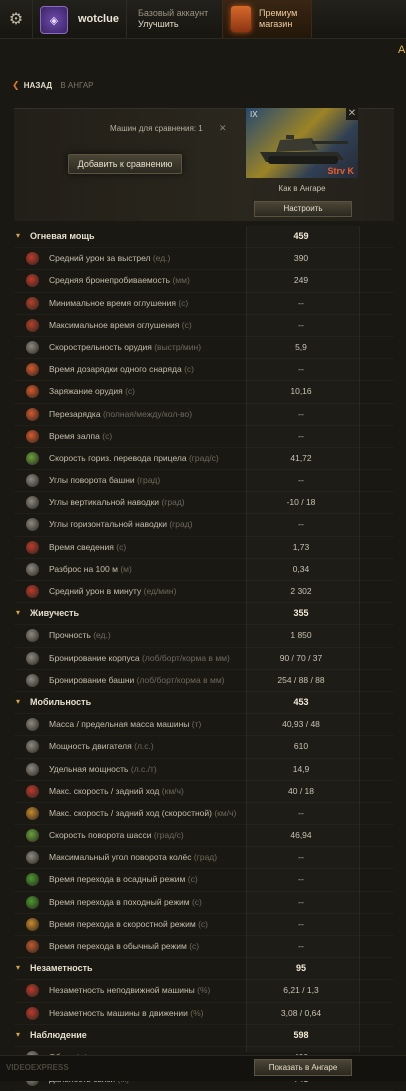 Image resolution: width=406 pixels, height=1091 pixels. What do you see at coordinates (32, 547) in the screenshot?
I see `aim-time-icon` at bounding box center [32, 547].